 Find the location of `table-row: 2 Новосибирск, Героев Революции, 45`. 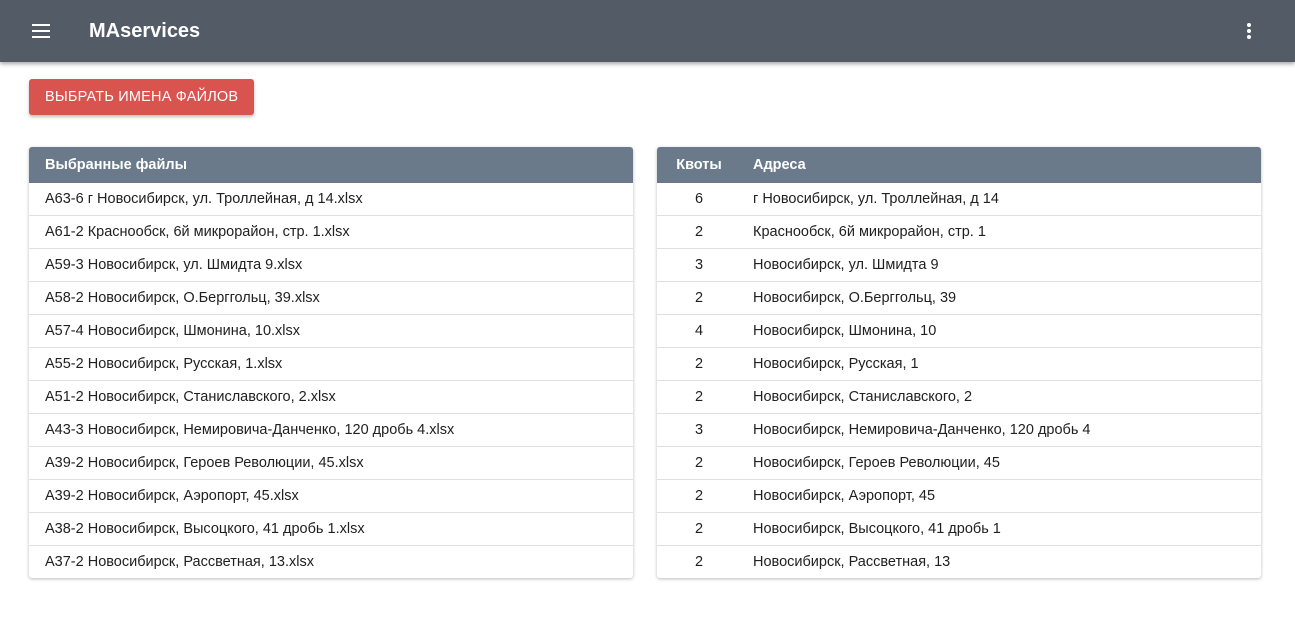

table-row: 2 Новосибирск, Героев Революции, 45 is located at coordinates (959, 463).